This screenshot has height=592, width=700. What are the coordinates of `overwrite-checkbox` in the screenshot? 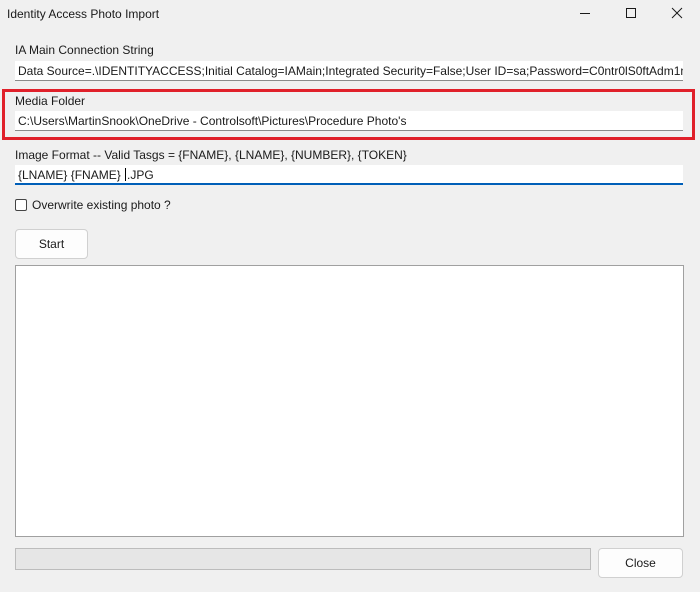 It's located at (21, 205).